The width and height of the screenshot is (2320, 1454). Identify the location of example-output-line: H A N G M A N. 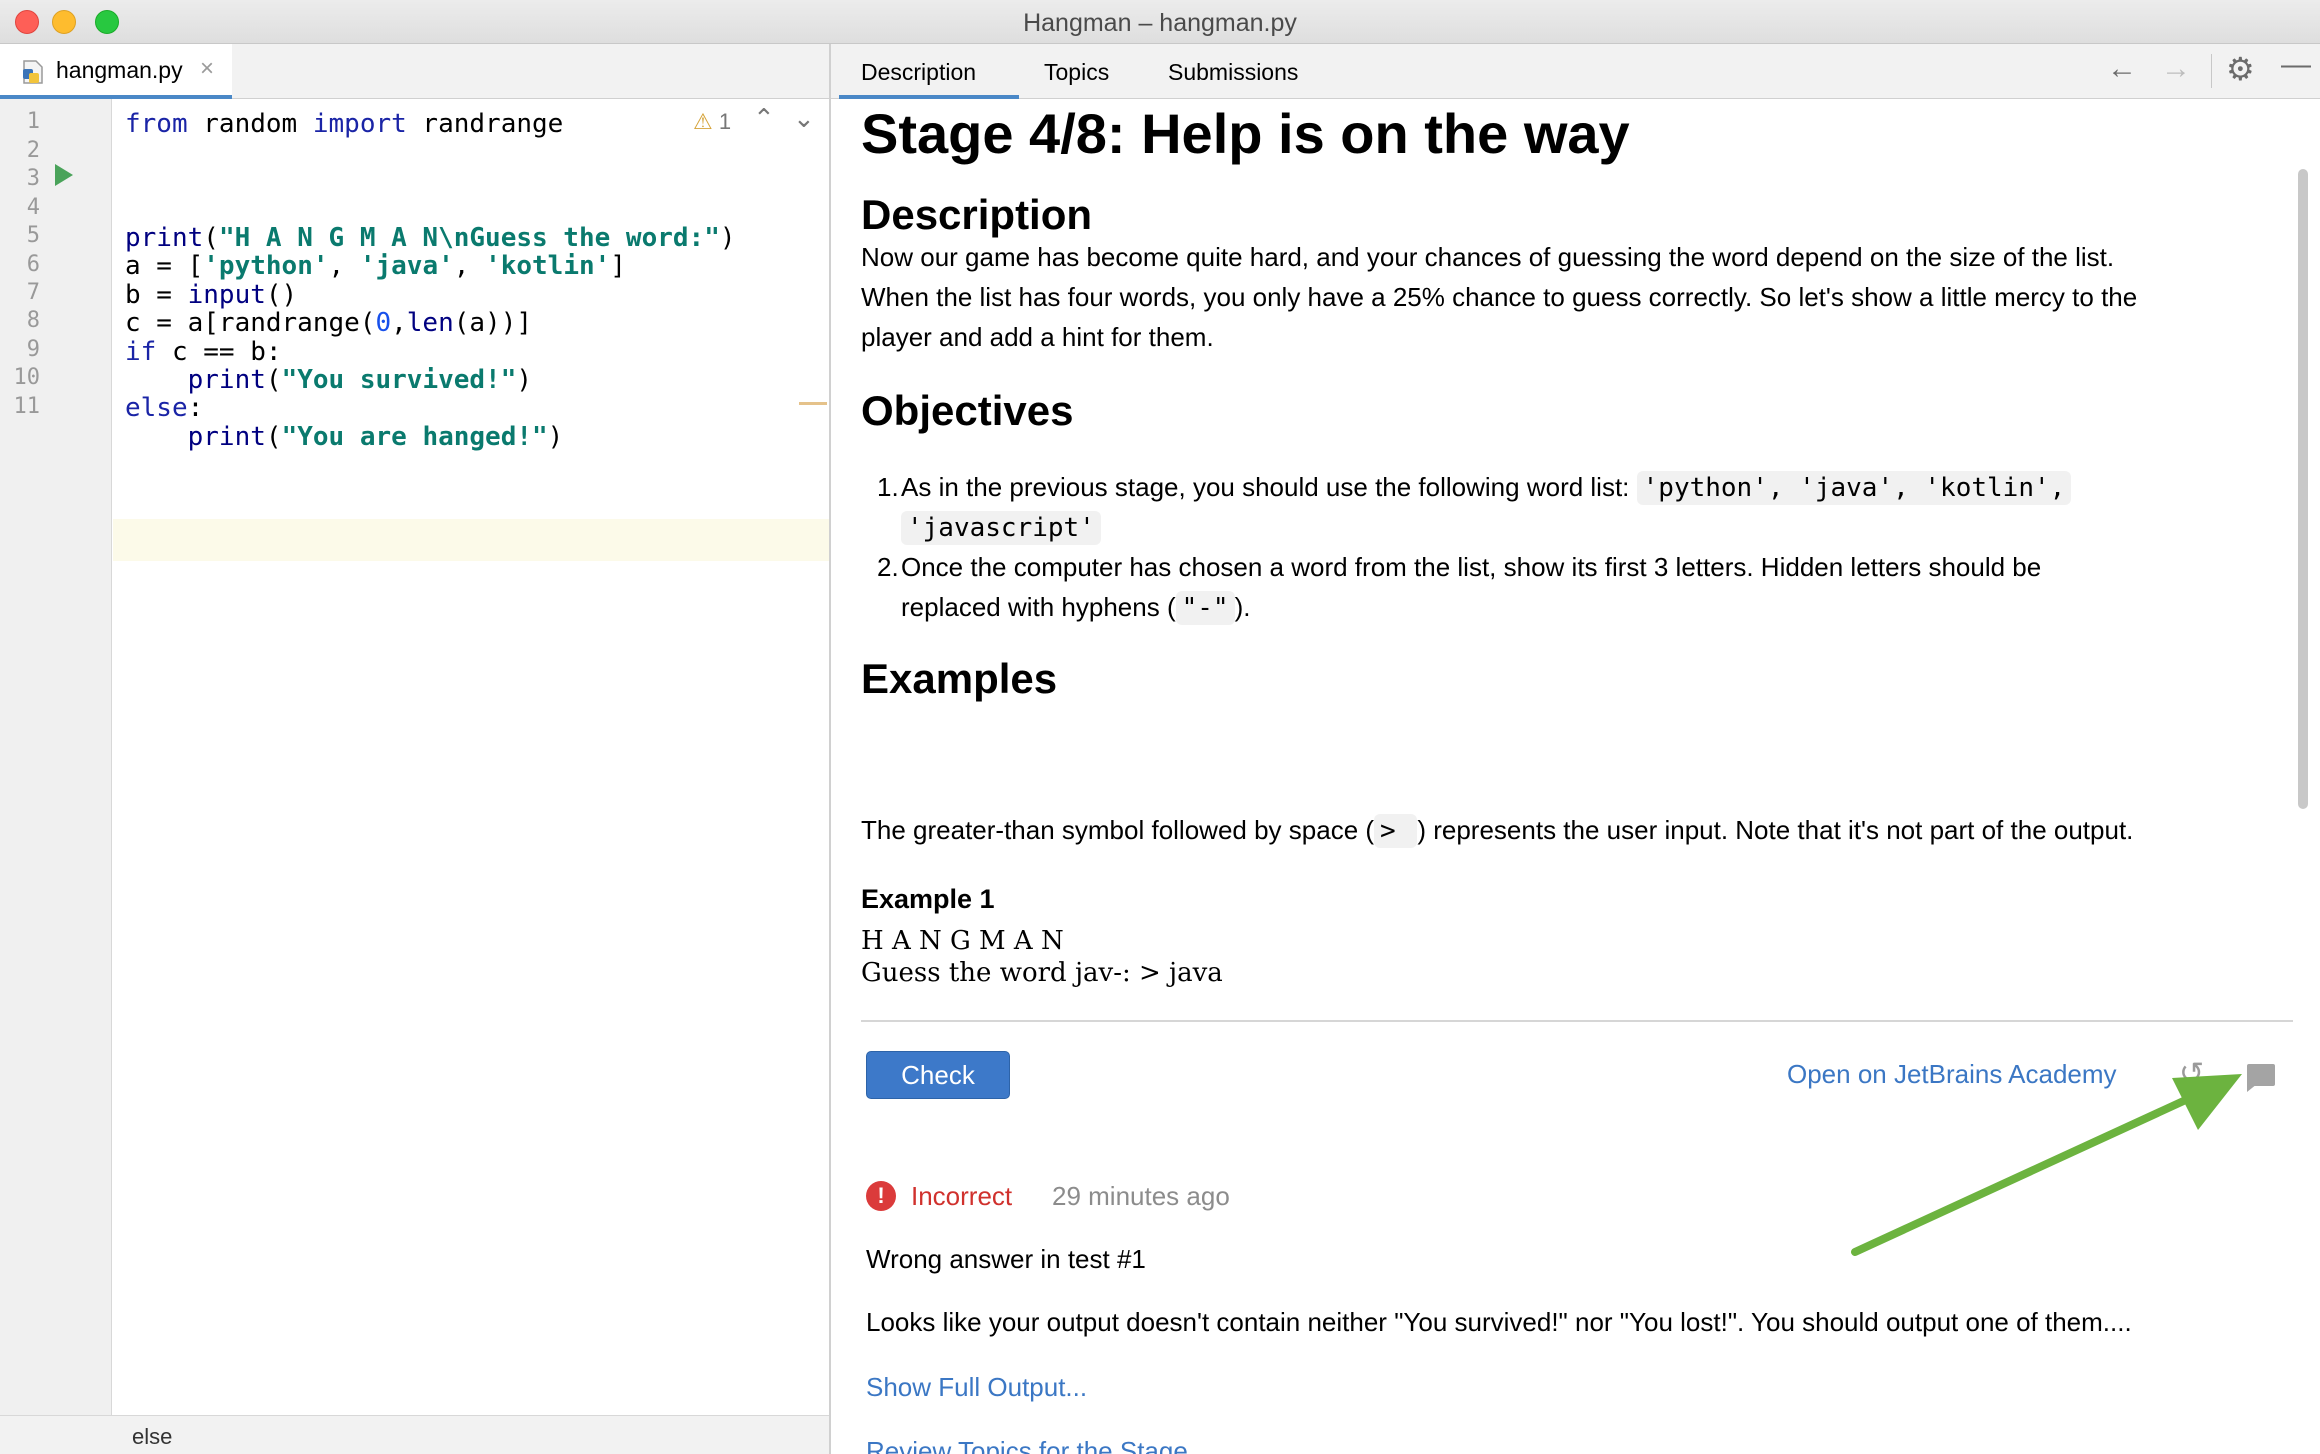
(962, 941).